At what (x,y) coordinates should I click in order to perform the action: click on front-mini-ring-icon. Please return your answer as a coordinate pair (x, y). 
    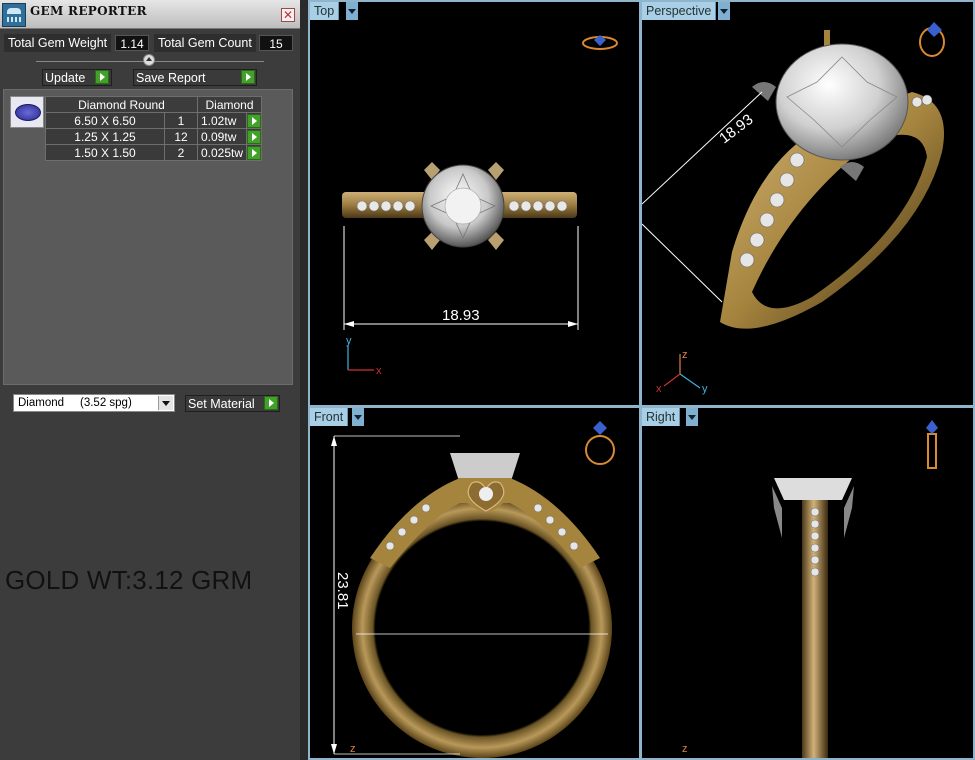
    Looking at the image, I should click on (600, 443).